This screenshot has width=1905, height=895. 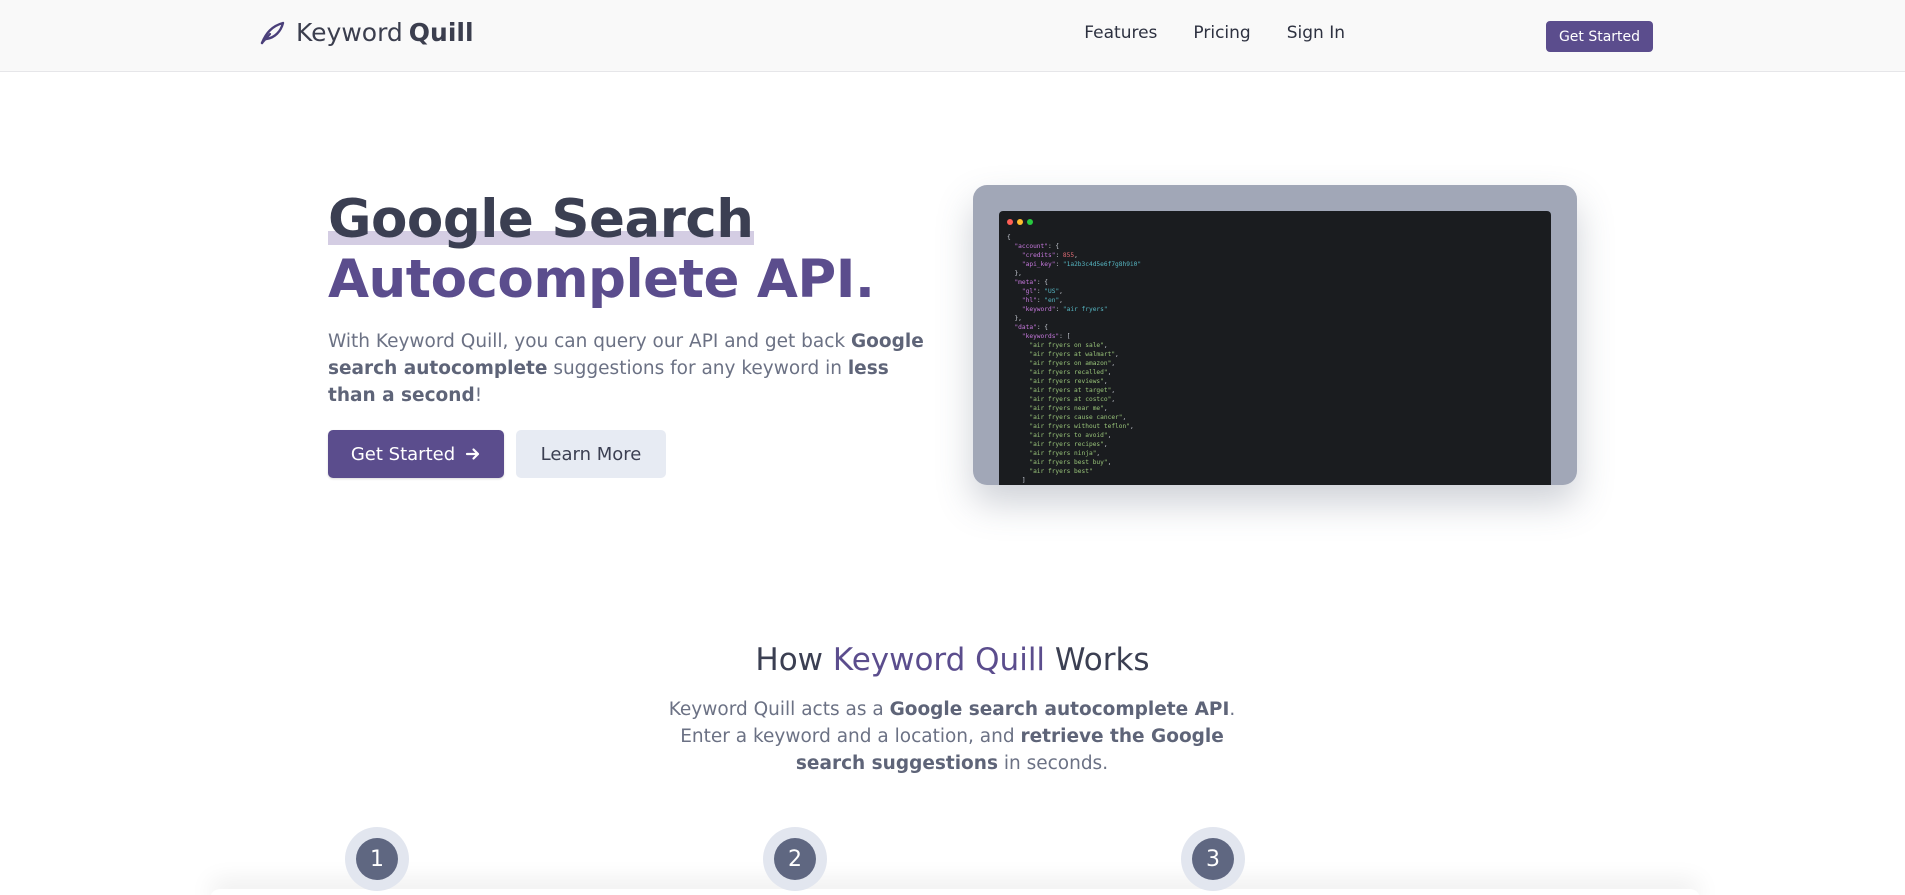 I want to click on how-title-post: Works, so click(x=1097, y=660).